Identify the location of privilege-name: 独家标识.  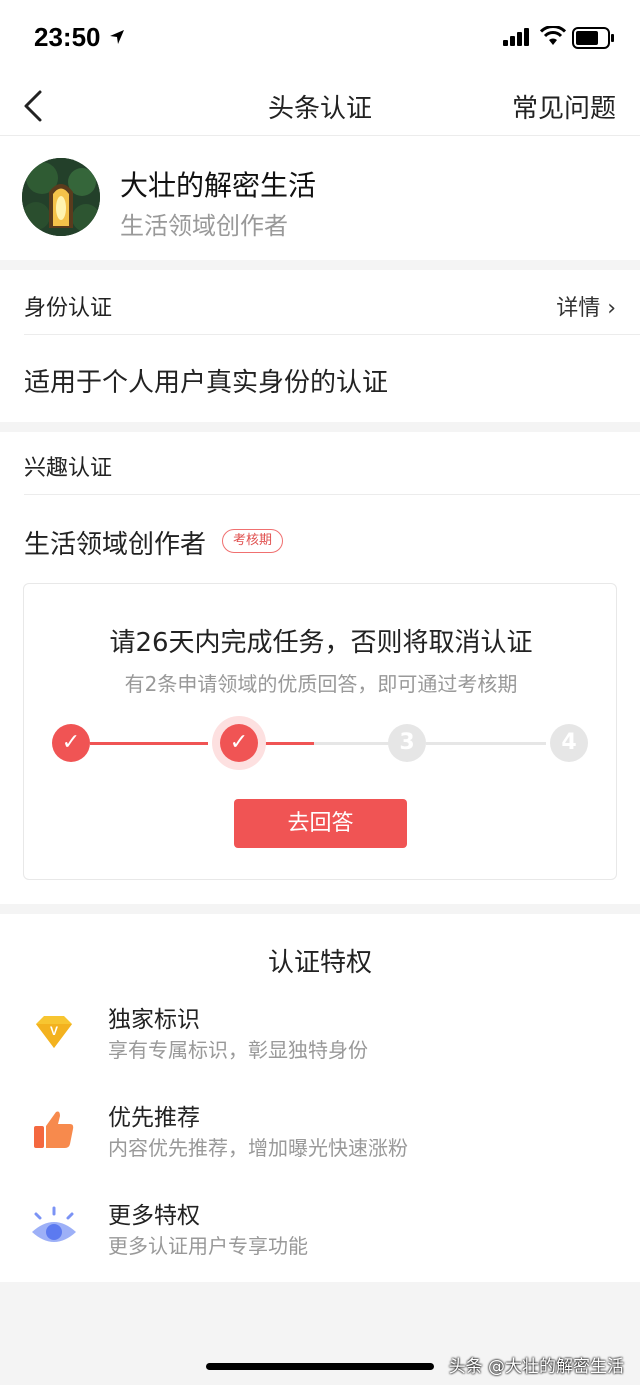
(154, 1020).